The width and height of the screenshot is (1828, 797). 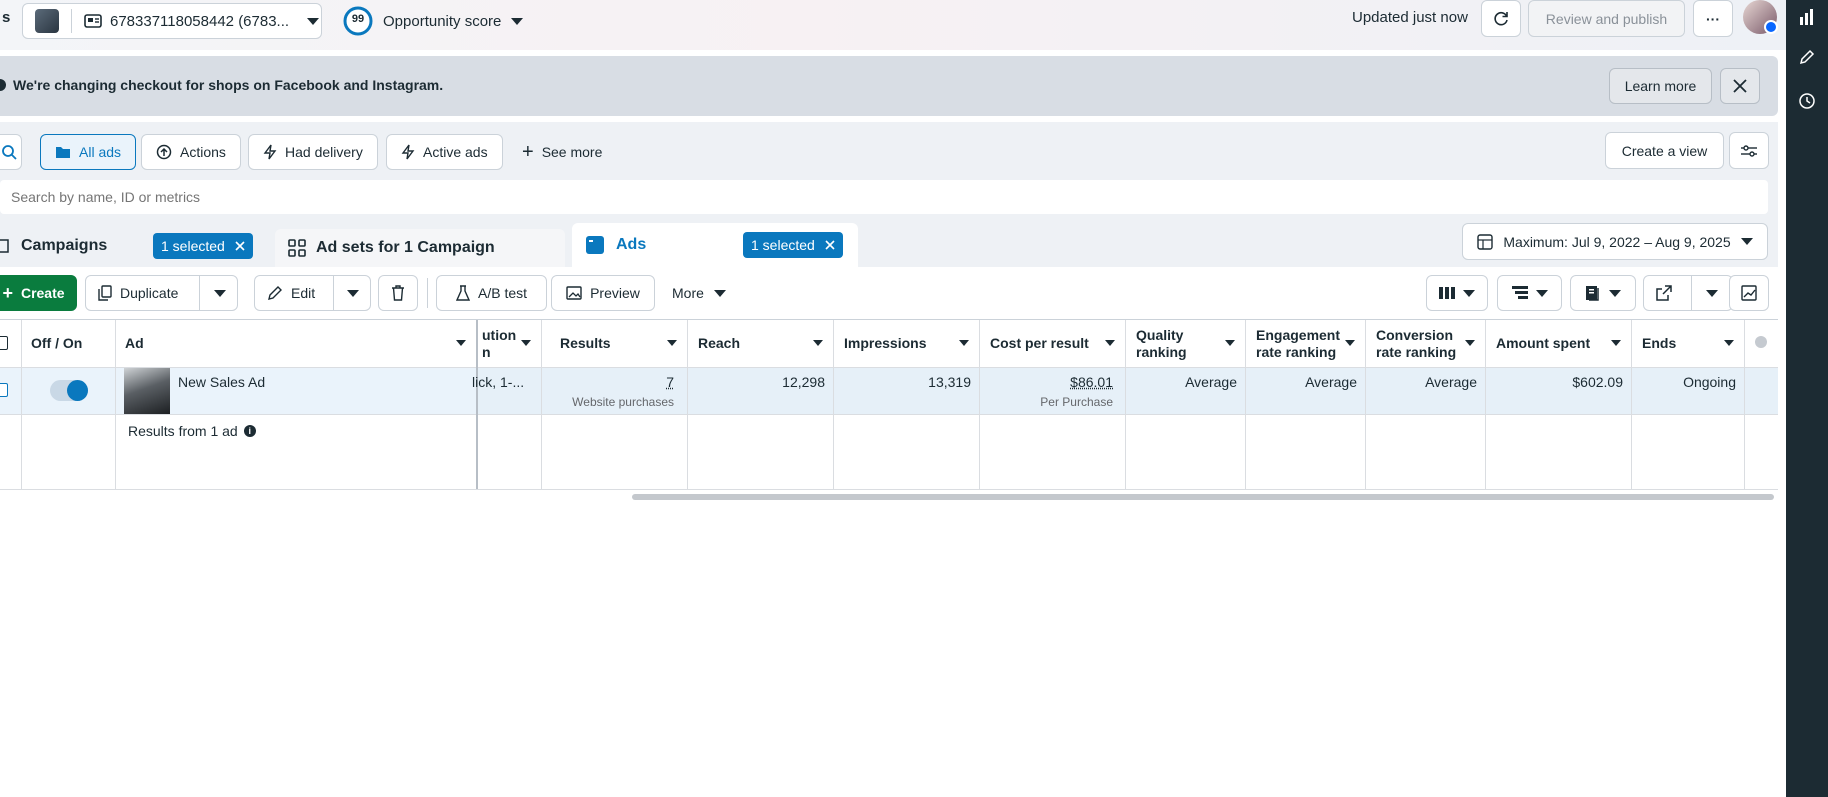 I want to click on folder-icon, so click(x=63, y=152).